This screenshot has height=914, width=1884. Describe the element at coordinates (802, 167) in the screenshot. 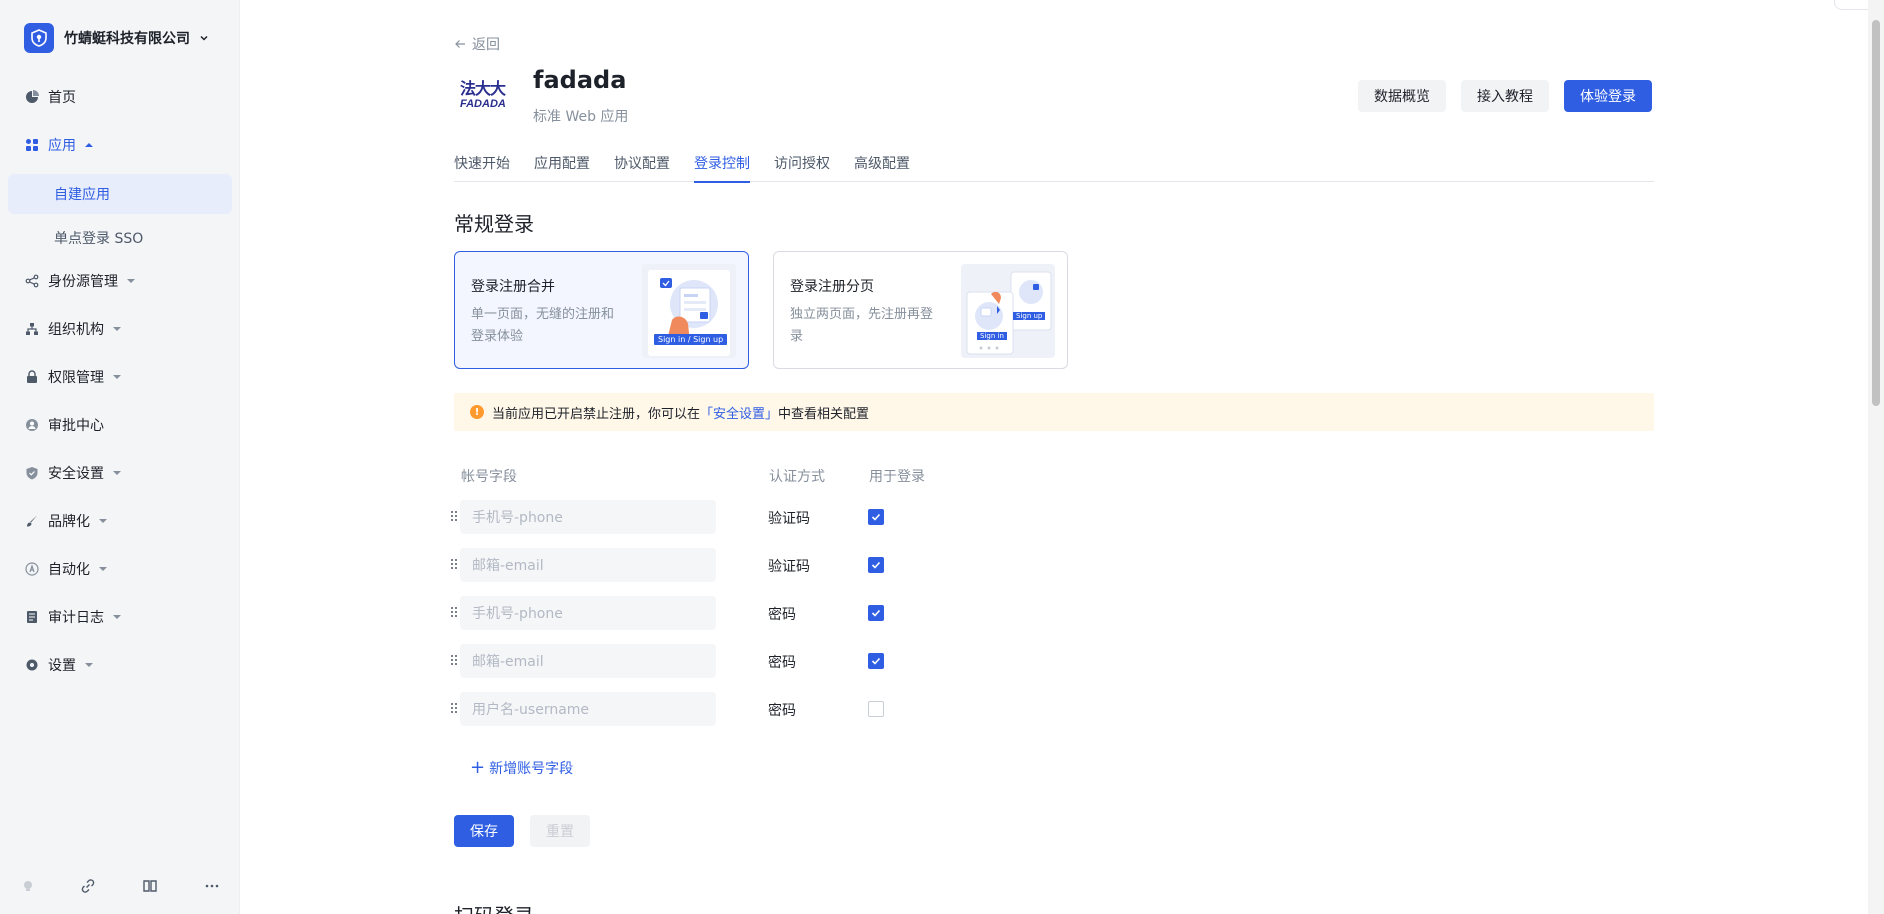

I see `tab-access-auth: 访问授权` at that location.